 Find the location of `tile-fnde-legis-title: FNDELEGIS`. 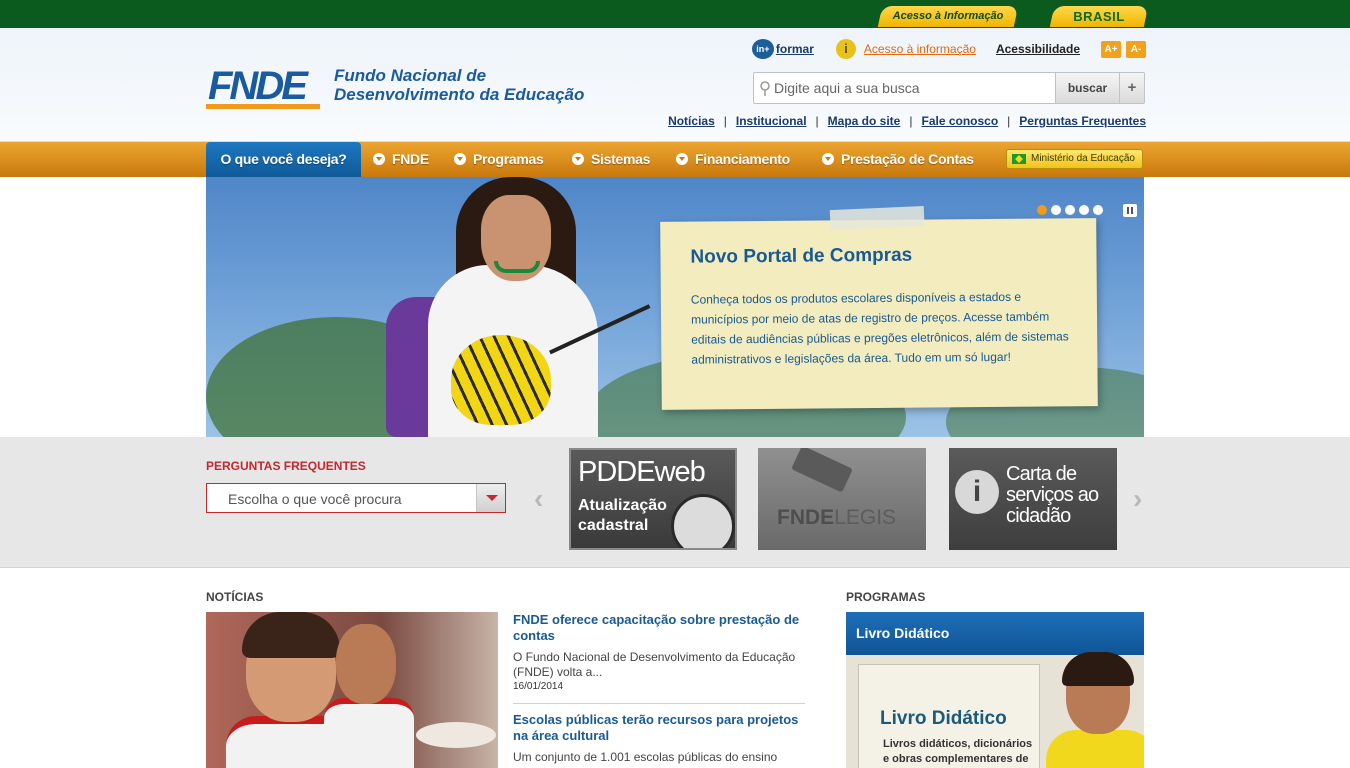

tile-fnde-legis-title: FNDELEGIS is located at coordinates (836, 518).